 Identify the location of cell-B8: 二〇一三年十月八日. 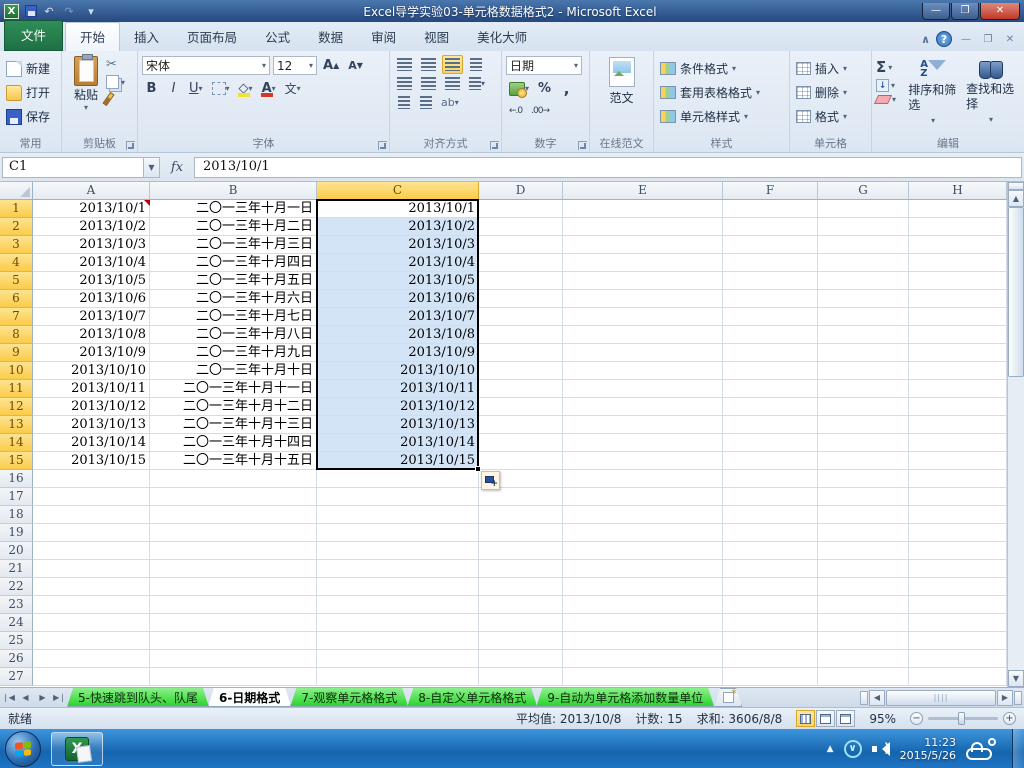
(233, 335).